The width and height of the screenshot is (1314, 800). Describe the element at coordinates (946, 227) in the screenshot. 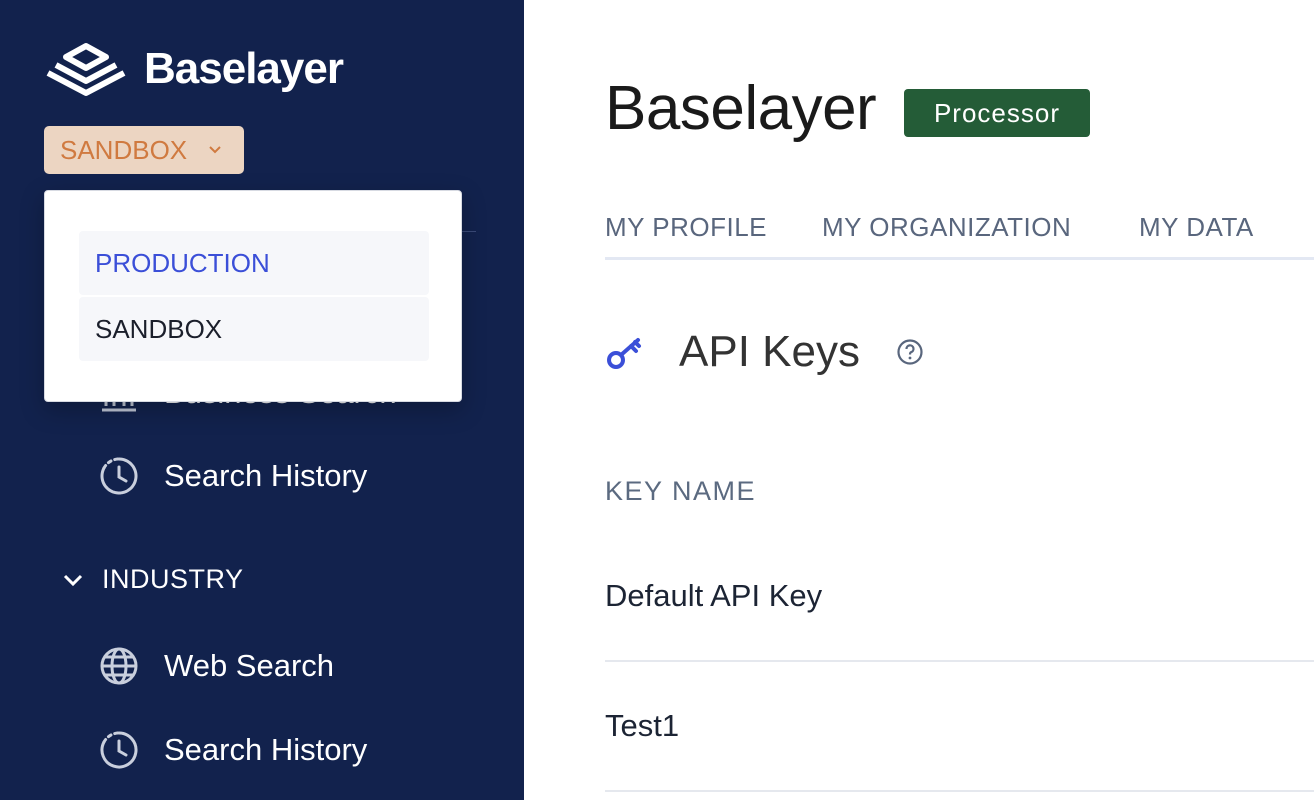

I see `tab-my-organization: MY ORGANIZATION` at that location.